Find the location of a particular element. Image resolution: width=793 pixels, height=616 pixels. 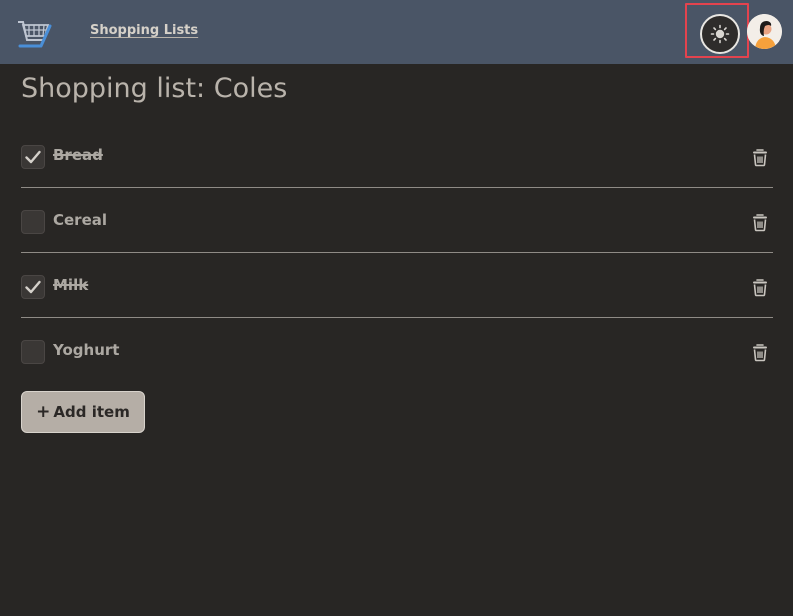

plus-icon: + is located at coordinates (43, 412).